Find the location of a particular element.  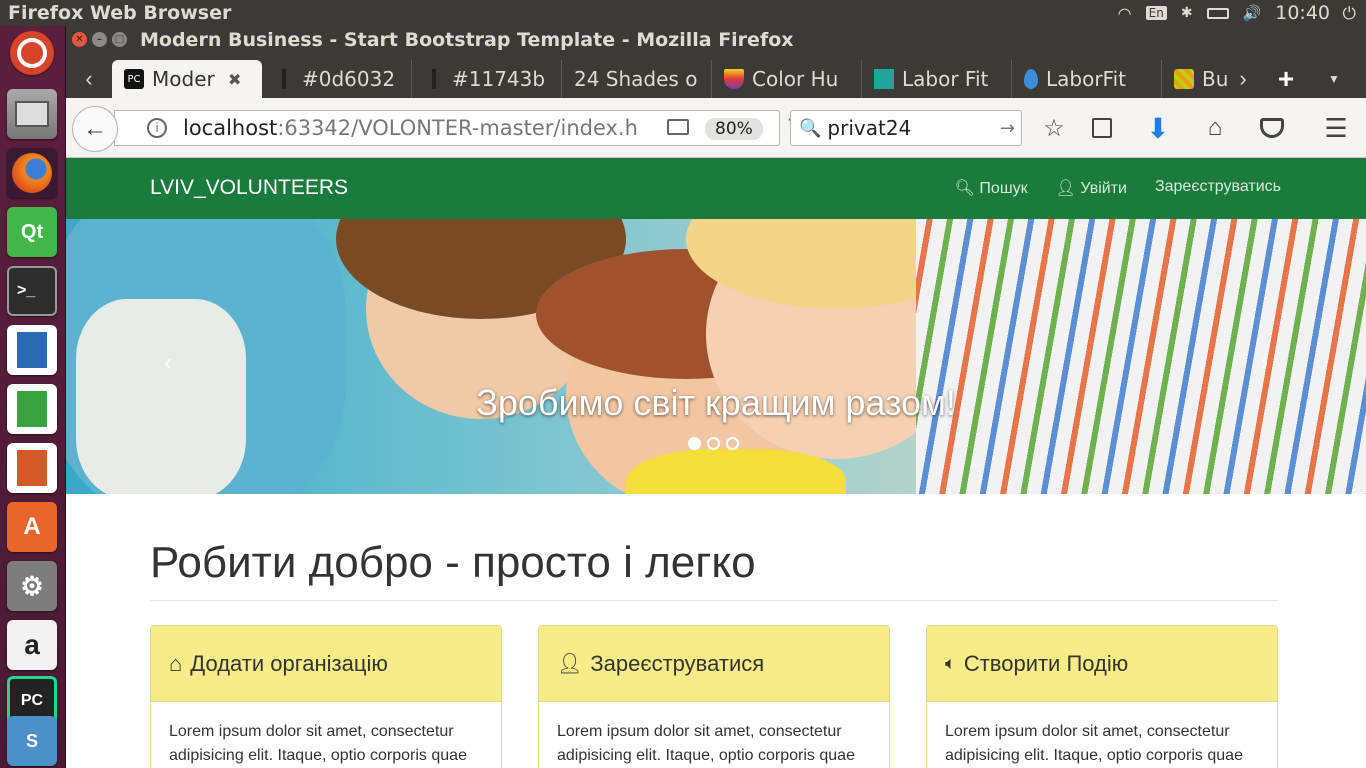

back-arrow-icon: ← is located at coordinates (95, 128).